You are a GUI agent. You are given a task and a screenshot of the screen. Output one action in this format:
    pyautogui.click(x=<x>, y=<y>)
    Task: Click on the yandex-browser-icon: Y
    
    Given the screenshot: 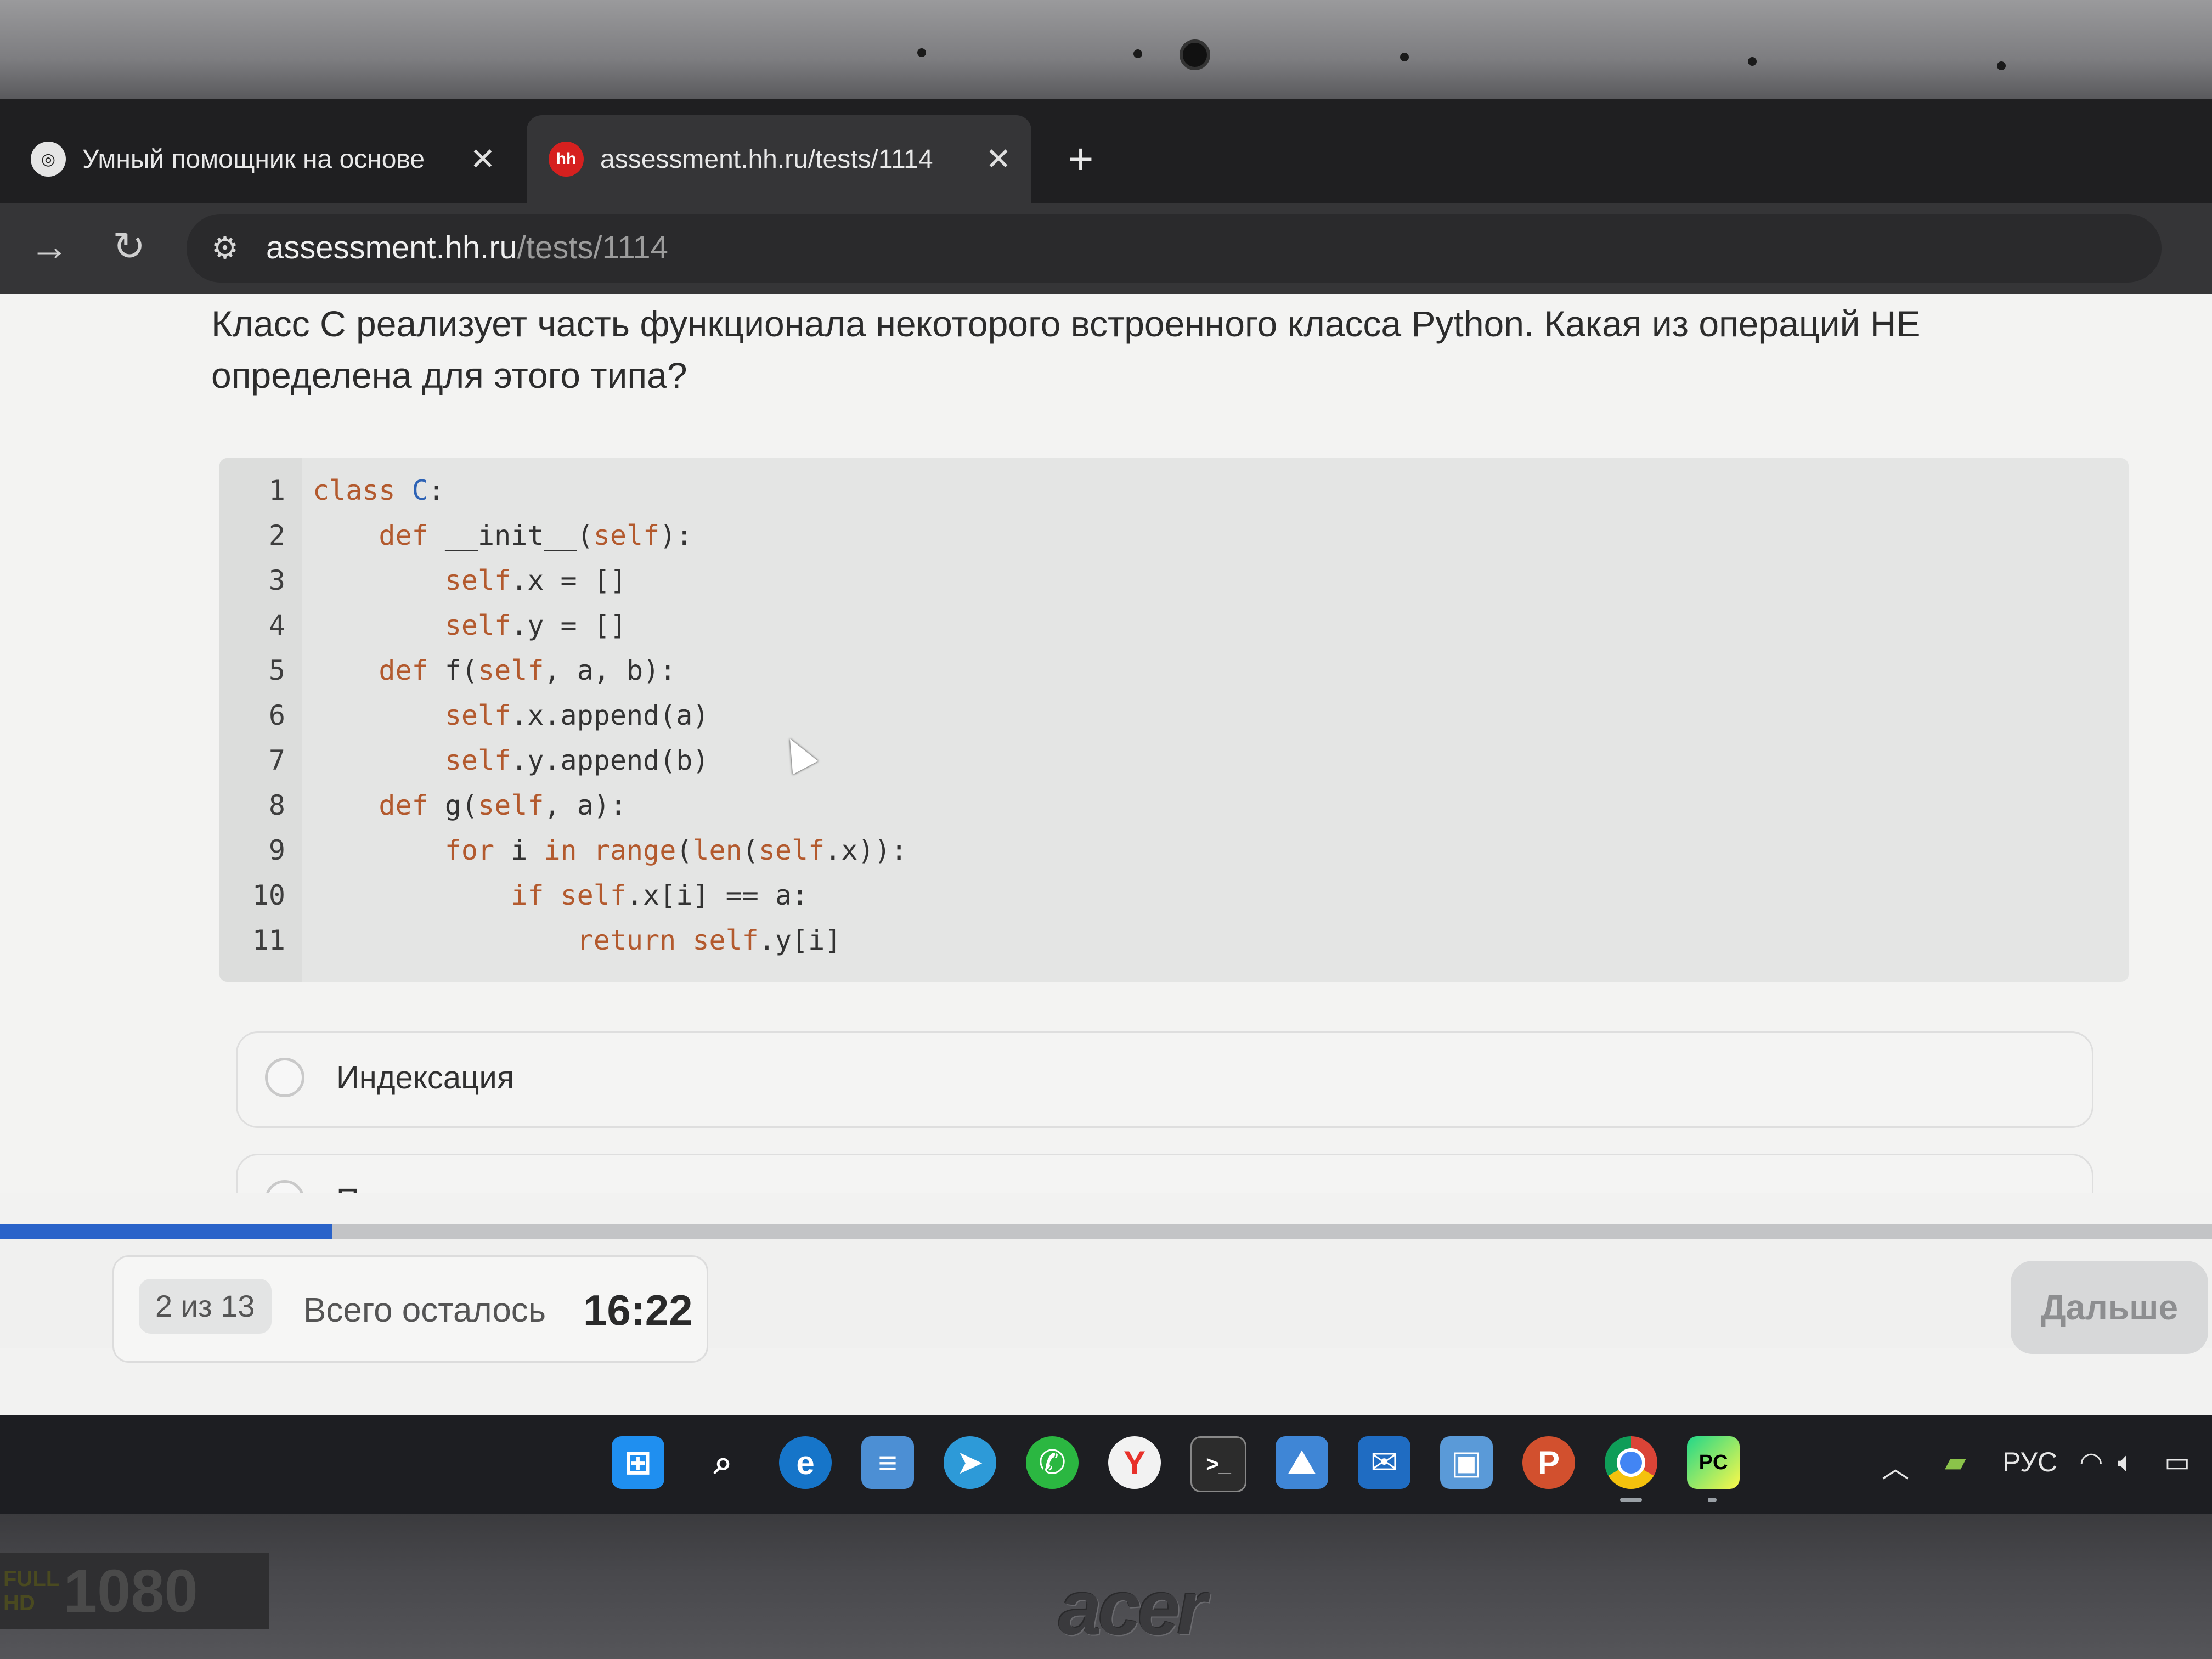 What is the action you would take?
    pyautogui.click(x=1135, y=1462)
    